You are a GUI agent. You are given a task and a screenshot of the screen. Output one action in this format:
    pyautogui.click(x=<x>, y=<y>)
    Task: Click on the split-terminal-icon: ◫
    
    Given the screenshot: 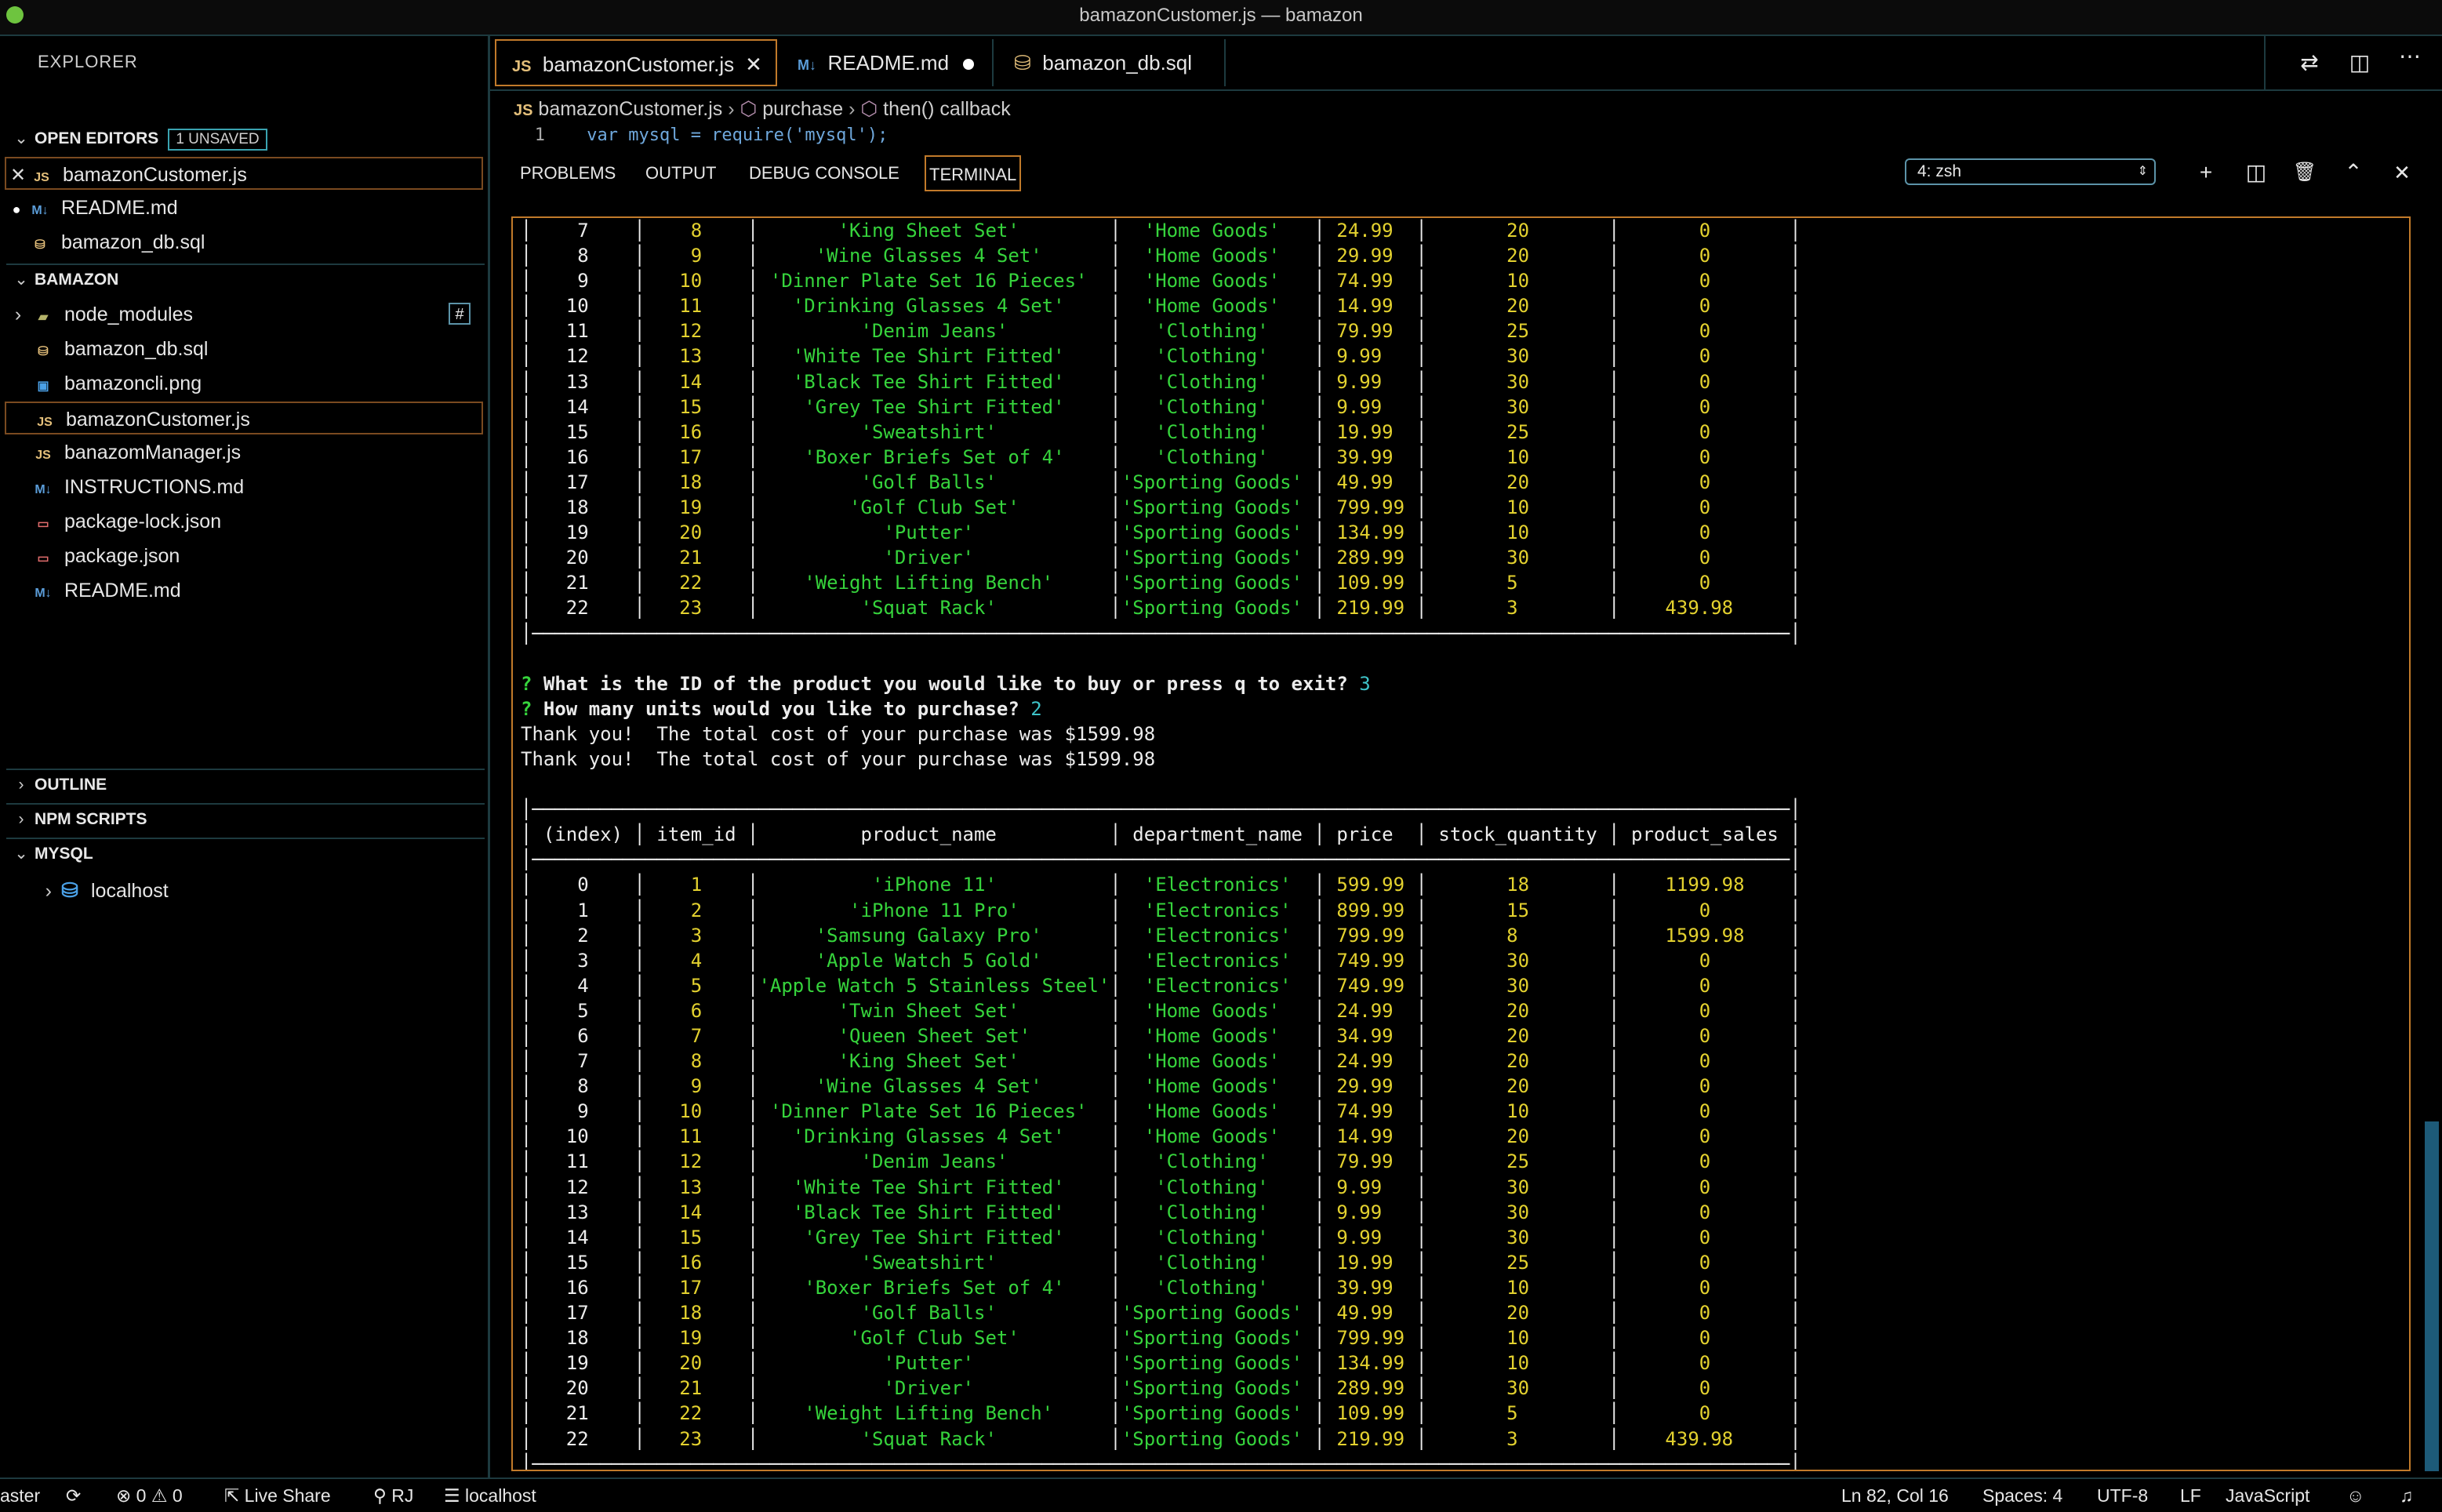 What is the action you would take?
    pyautogui.click(x=2256, y=172)
    